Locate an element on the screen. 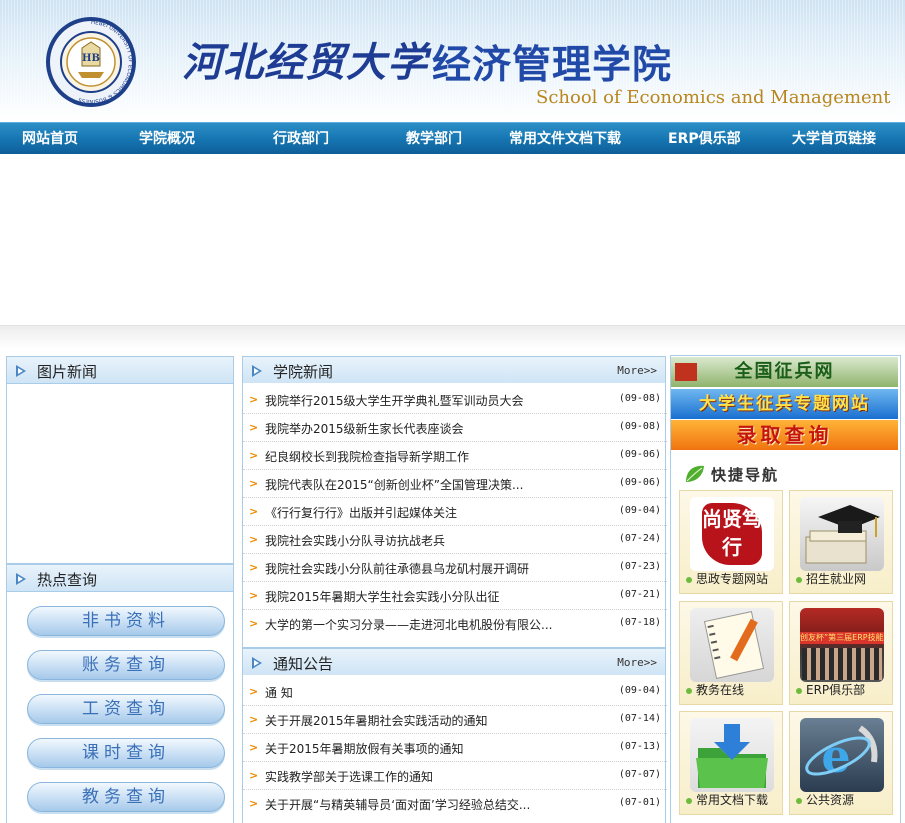 Image resolution: width=905 pixels, height=823 pixels. news-link: 我院举办2015级新生家长代表座谈会 is located at coordinates (364, 428).